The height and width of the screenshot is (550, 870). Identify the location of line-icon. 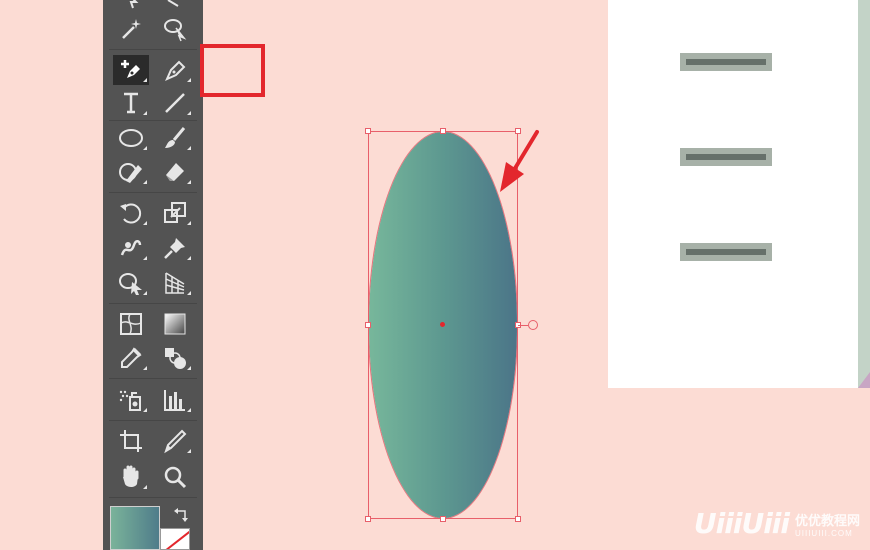
(175, 103).